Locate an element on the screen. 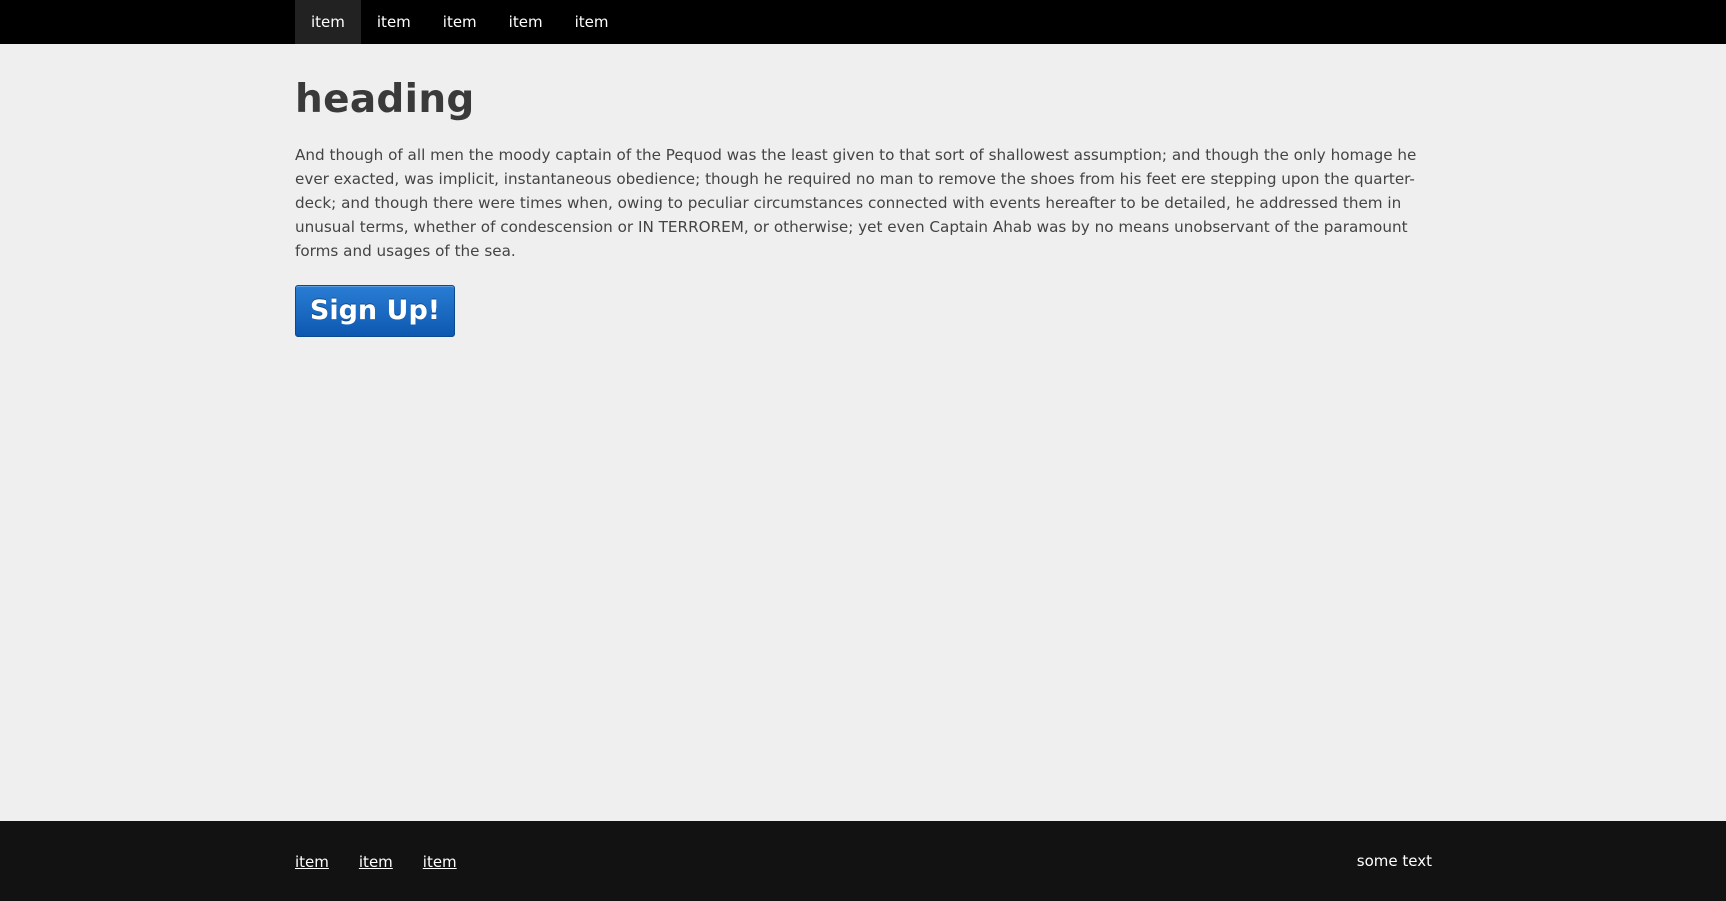  footer-text: some text is located at coordinates (1394, 861).